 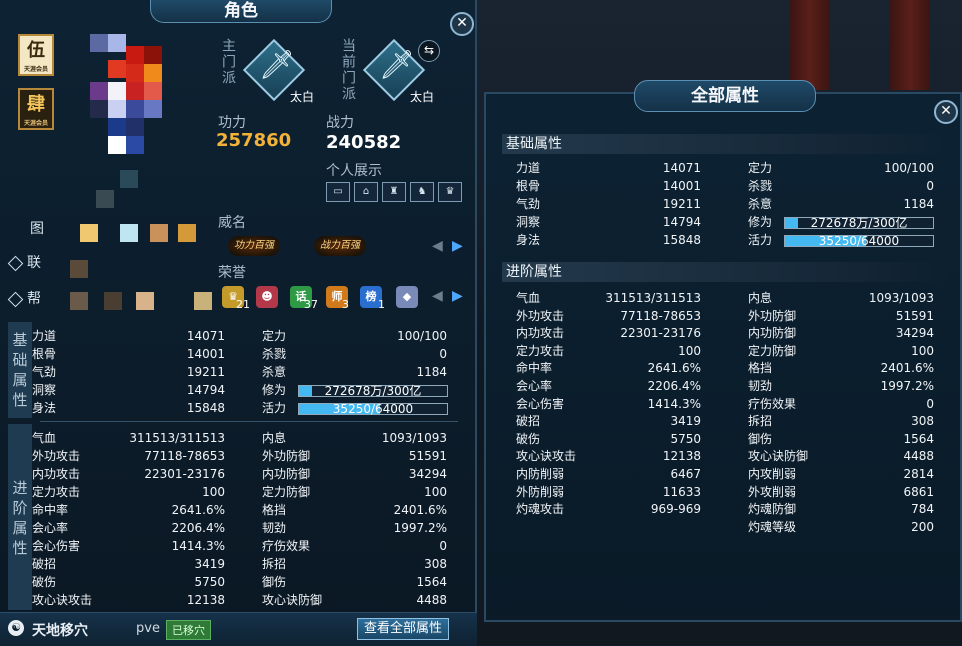 I want to click on honor-count: 37, so click(x=311, y=304).